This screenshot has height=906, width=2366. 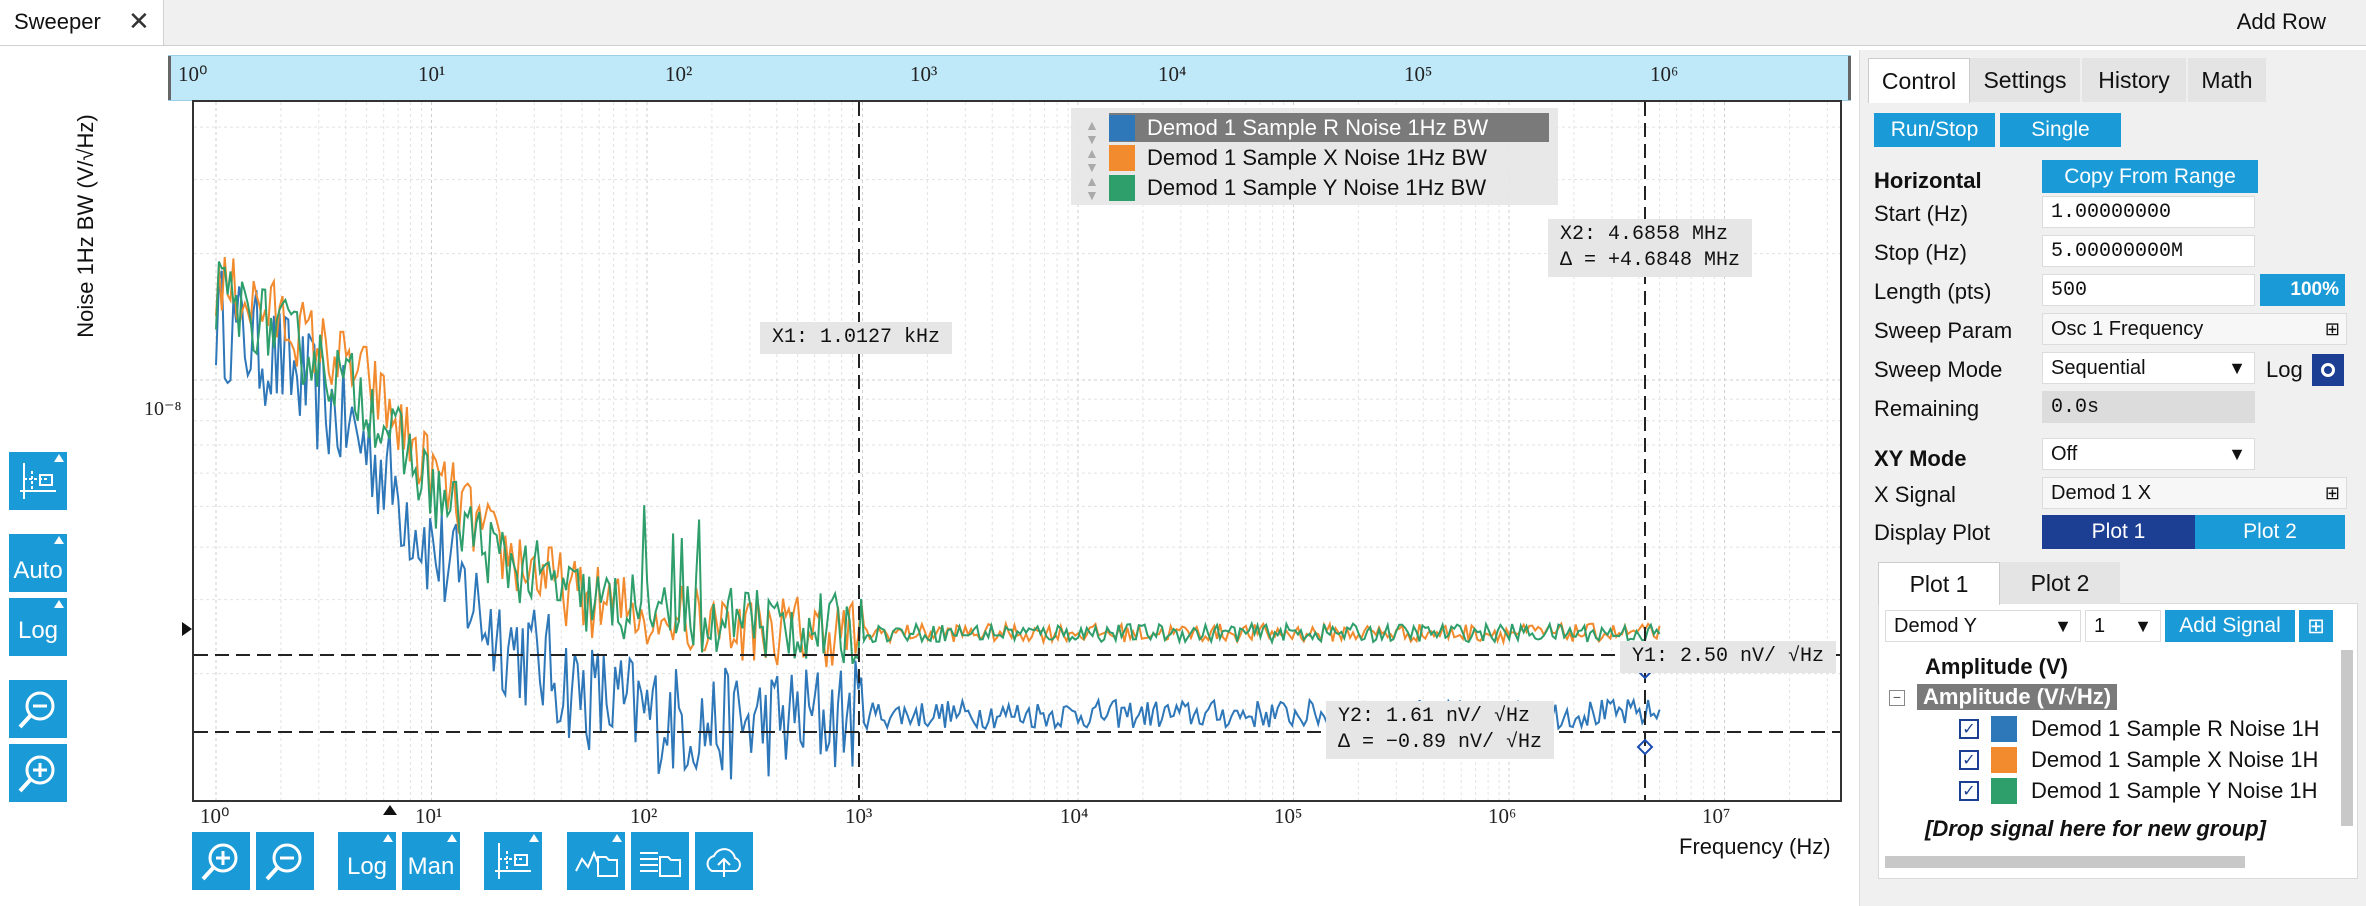 I want to click on cursor-x2-value: X2: 4.6858 MHz, so click(x=1644, y=234).